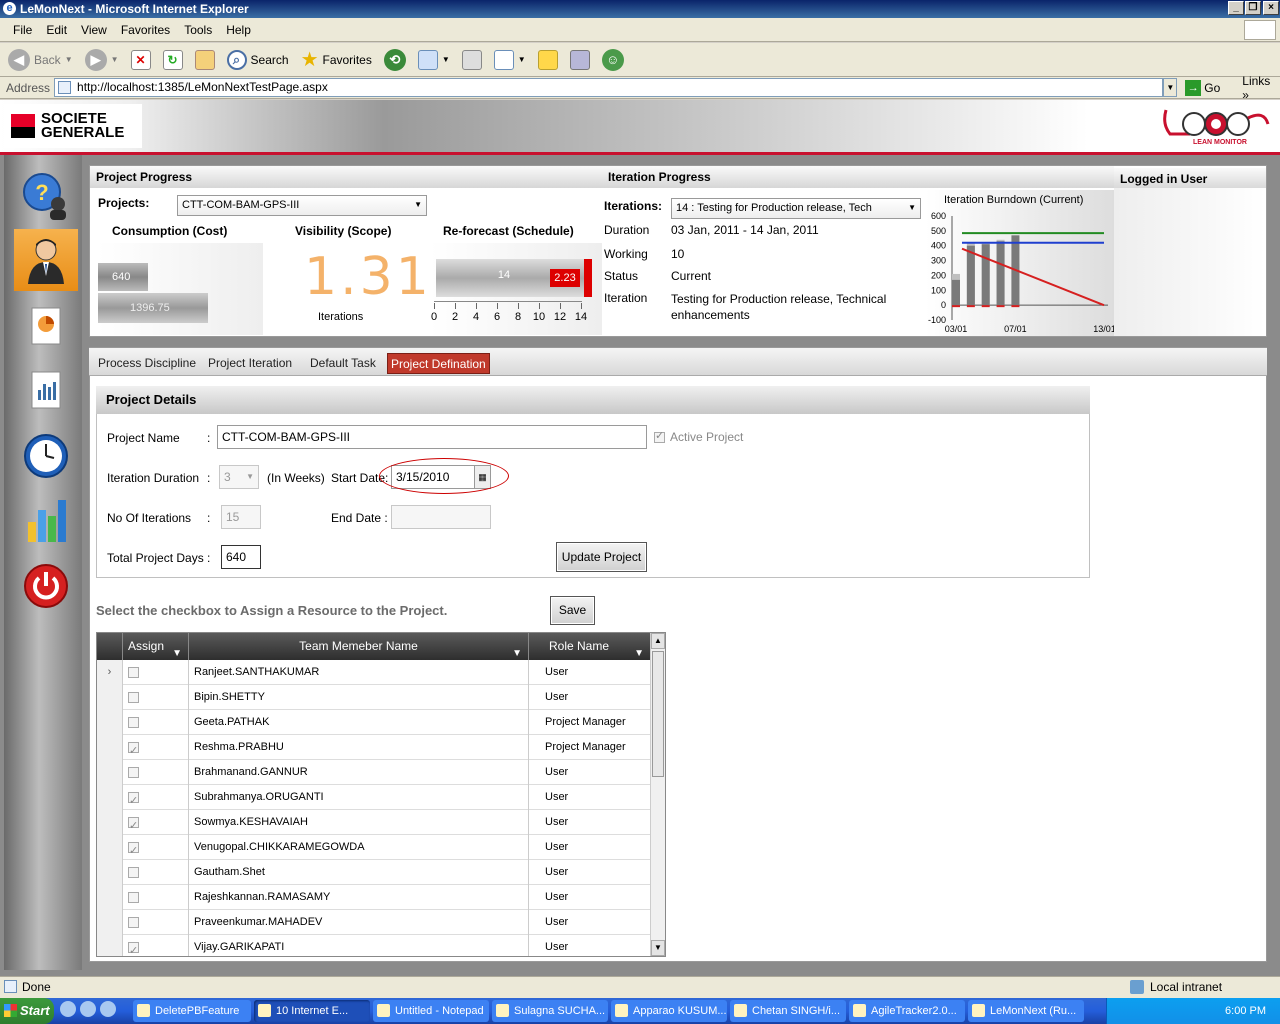  I want to click on restore-button: ❐, so click(1253, 8).